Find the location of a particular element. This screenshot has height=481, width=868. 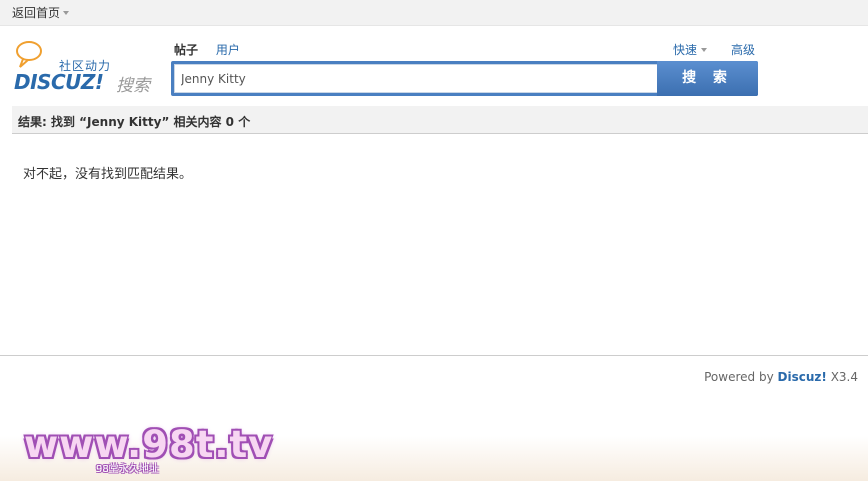

quick-search-link: 快速 is located at coordinates (690, 49).